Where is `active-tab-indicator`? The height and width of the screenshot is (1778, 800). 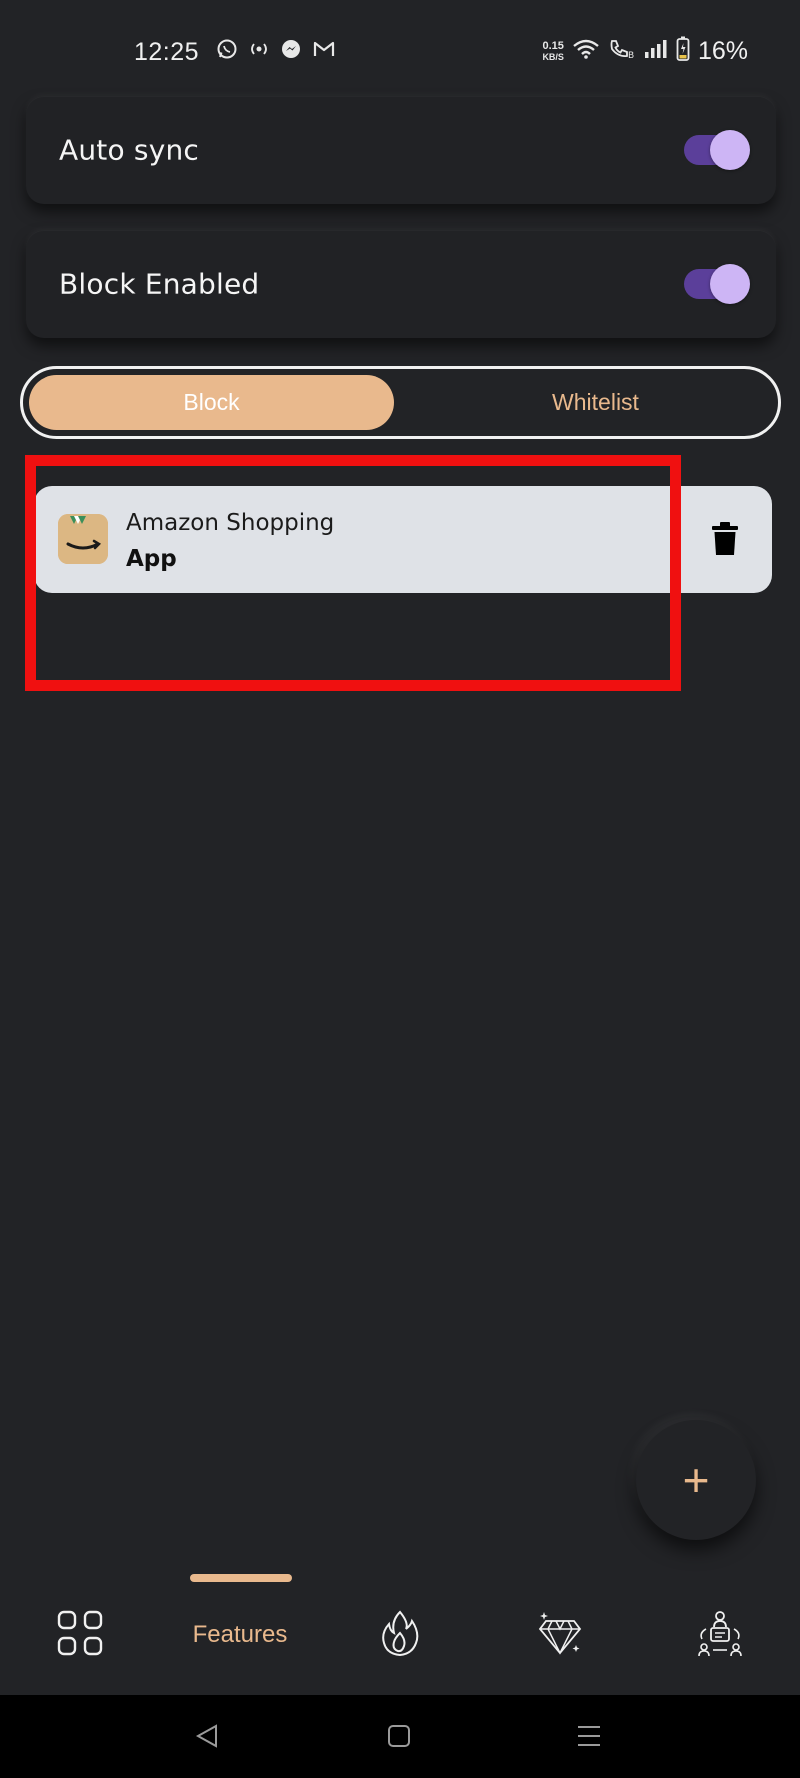 active-tab-indicator is located at coordinates (241, 1578).